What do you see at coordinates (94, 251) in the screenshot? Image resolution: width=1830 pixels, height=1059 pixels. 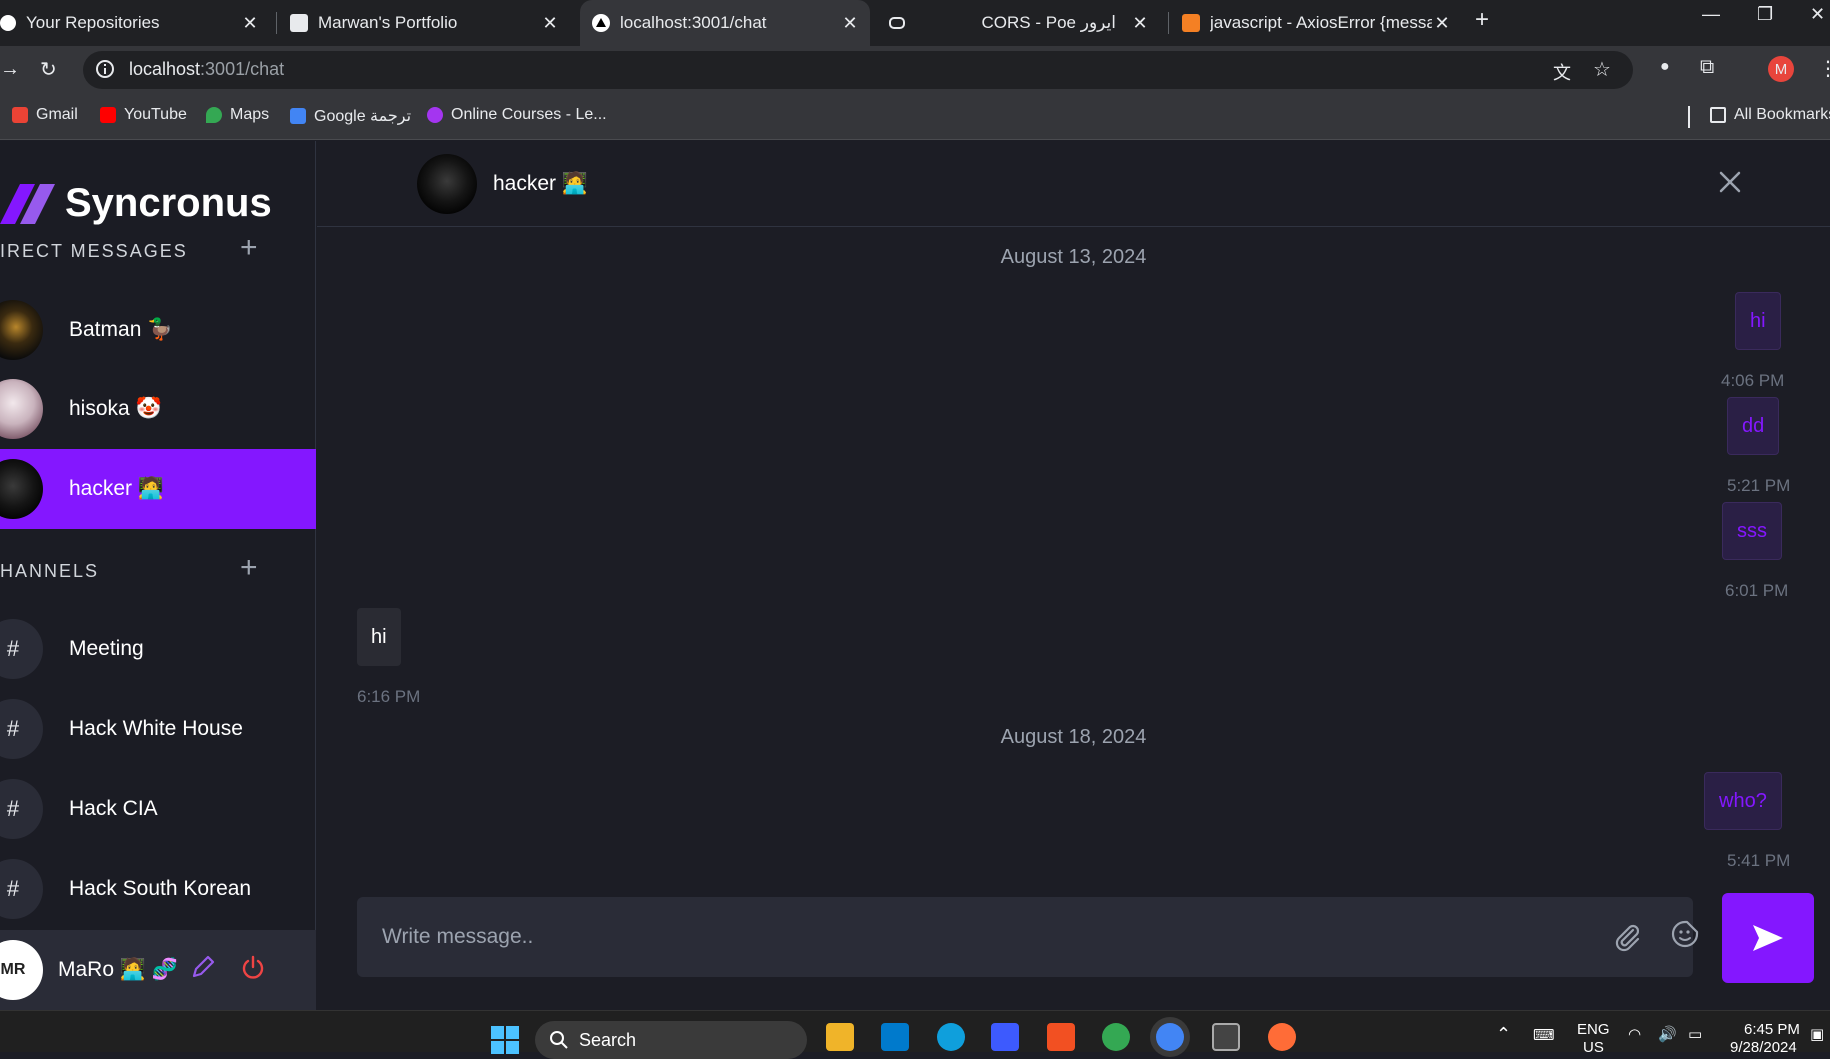 I see `direct-messages-title: IRECT MESSAGES` at bounding box center [94, 251].